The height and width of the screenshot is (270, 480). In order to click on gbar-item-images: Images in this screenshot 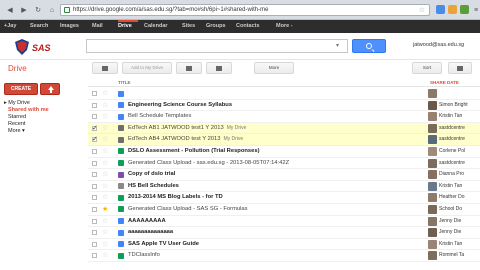, I will do `click(69, 26)`.